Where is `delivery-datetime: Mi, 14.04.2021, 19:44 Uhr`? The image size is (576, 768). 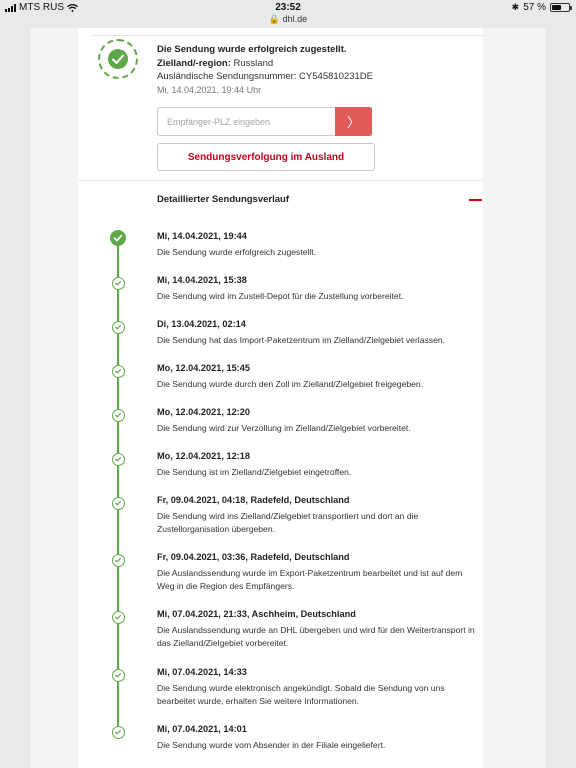 delivery-datetime: Mi, 14.04.2021, 19:44 Uhr is located at coordinates (209, 89).